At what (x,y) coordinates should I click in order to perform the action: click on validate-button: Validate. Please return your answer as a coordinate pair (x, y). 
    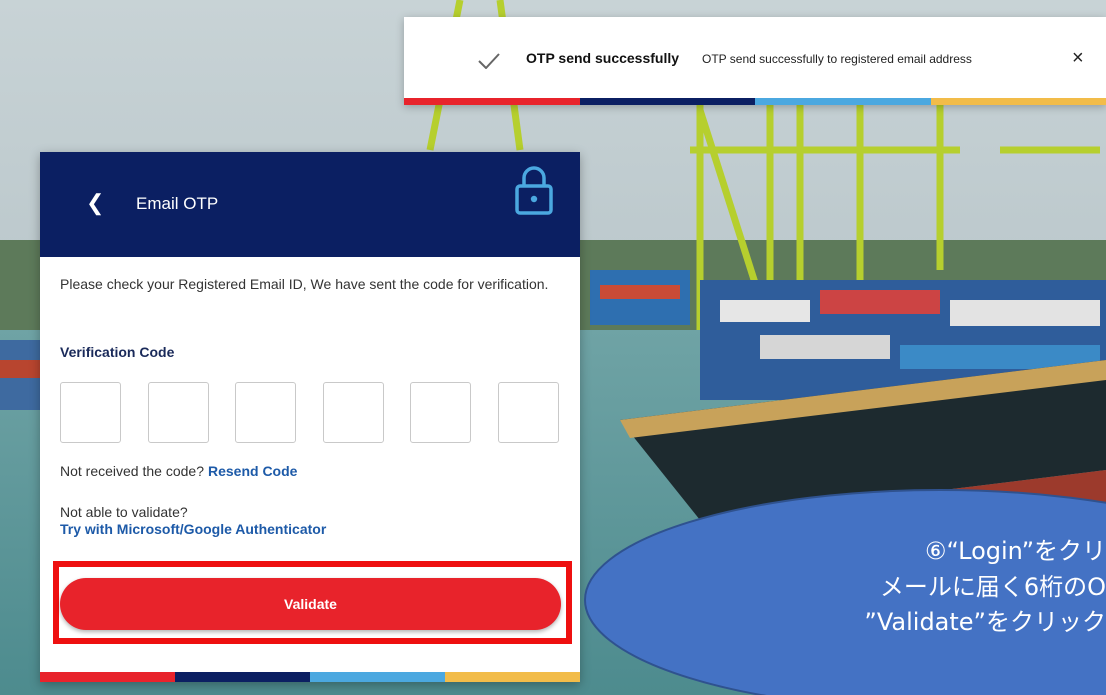
    Looking at the image, I should click on (310, 604).